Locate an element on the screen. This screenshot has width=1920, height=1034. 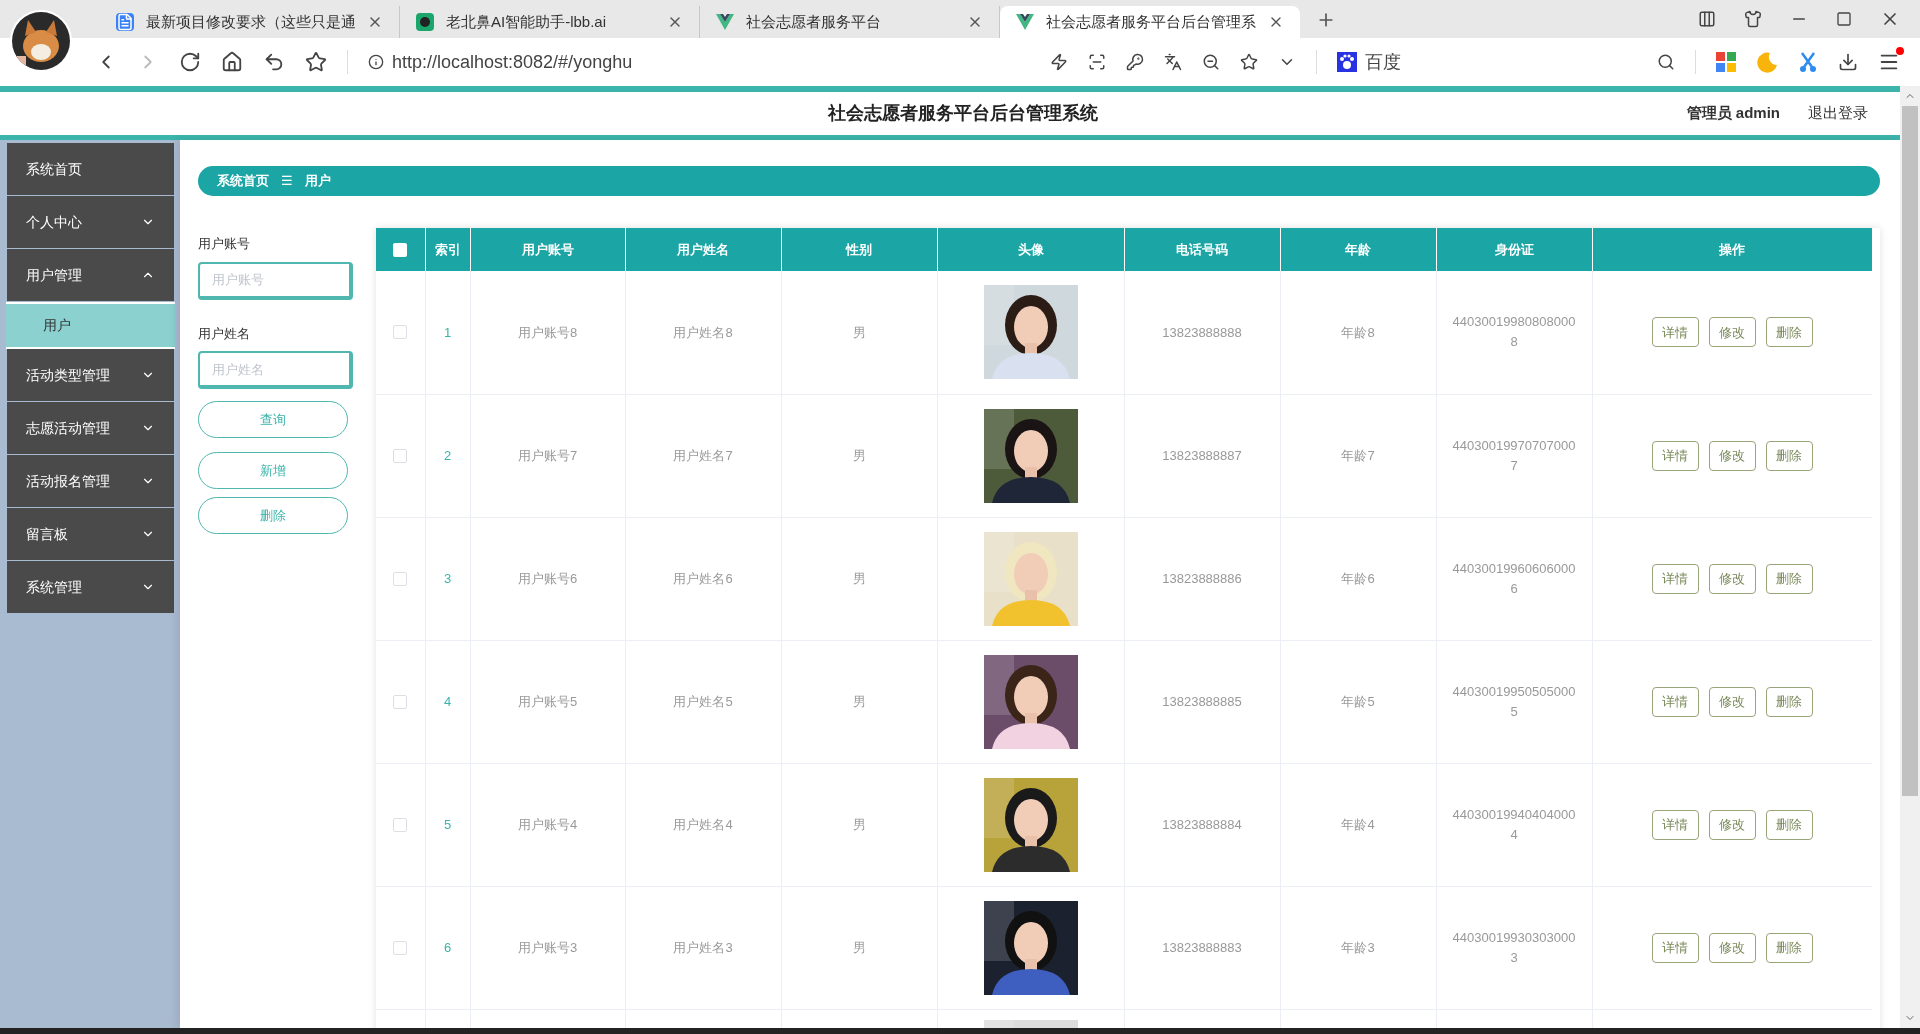
app-title: 社会志愿者服务平台后台管理系统 is located at coordinates (963, 113).